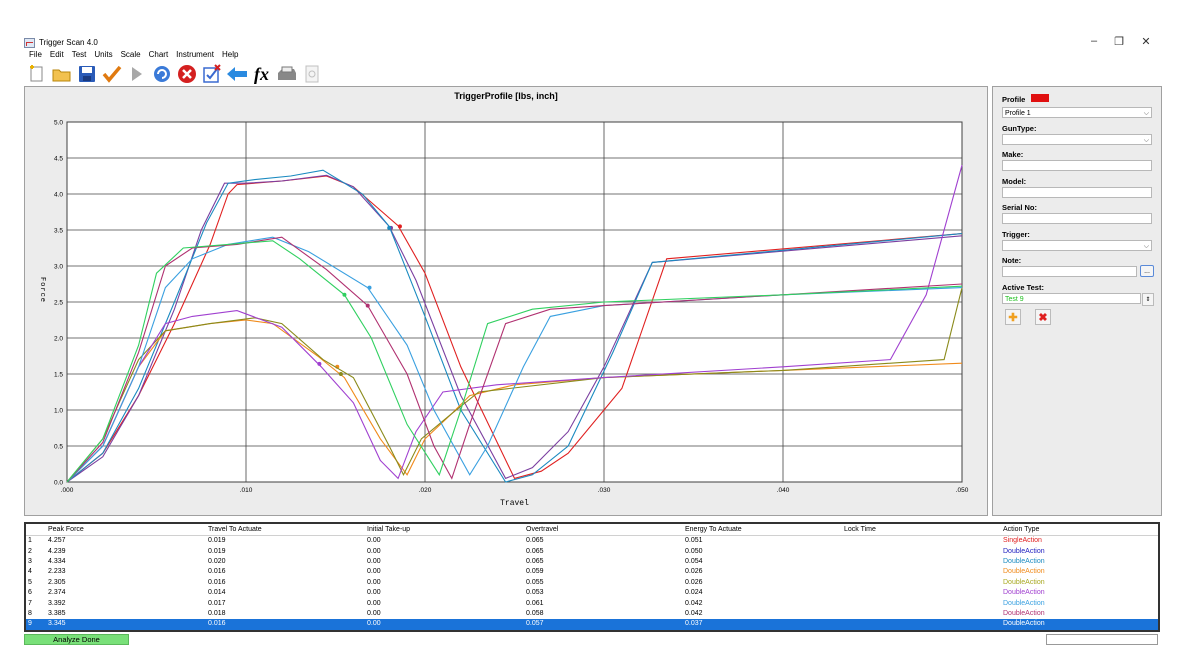 This screenshot has height=670, width=1200. What do you see at coordinates (592, 583) in the screenshot?
I see `table-row: 5 2.305 0.016 0.00 0.055 0.026 DoubleAction` at bounding box center [592, 583].